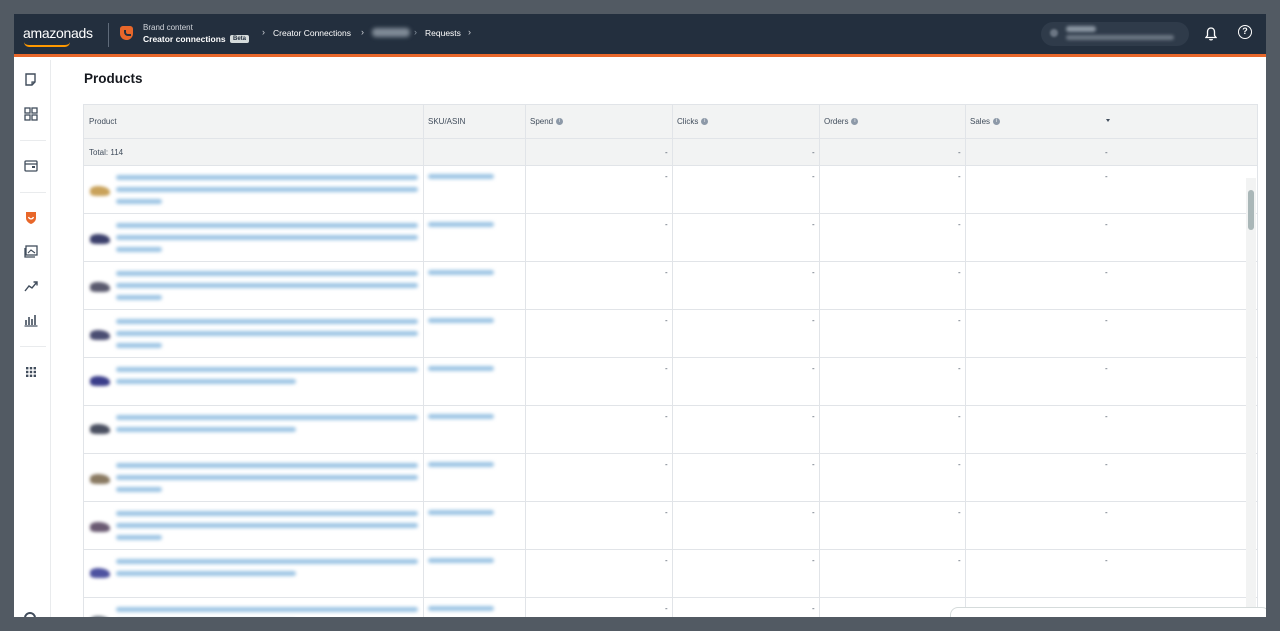 This screenshot has height=631, width=1280. I want to click on column-header-spend: Spend i, so click(547, 121).